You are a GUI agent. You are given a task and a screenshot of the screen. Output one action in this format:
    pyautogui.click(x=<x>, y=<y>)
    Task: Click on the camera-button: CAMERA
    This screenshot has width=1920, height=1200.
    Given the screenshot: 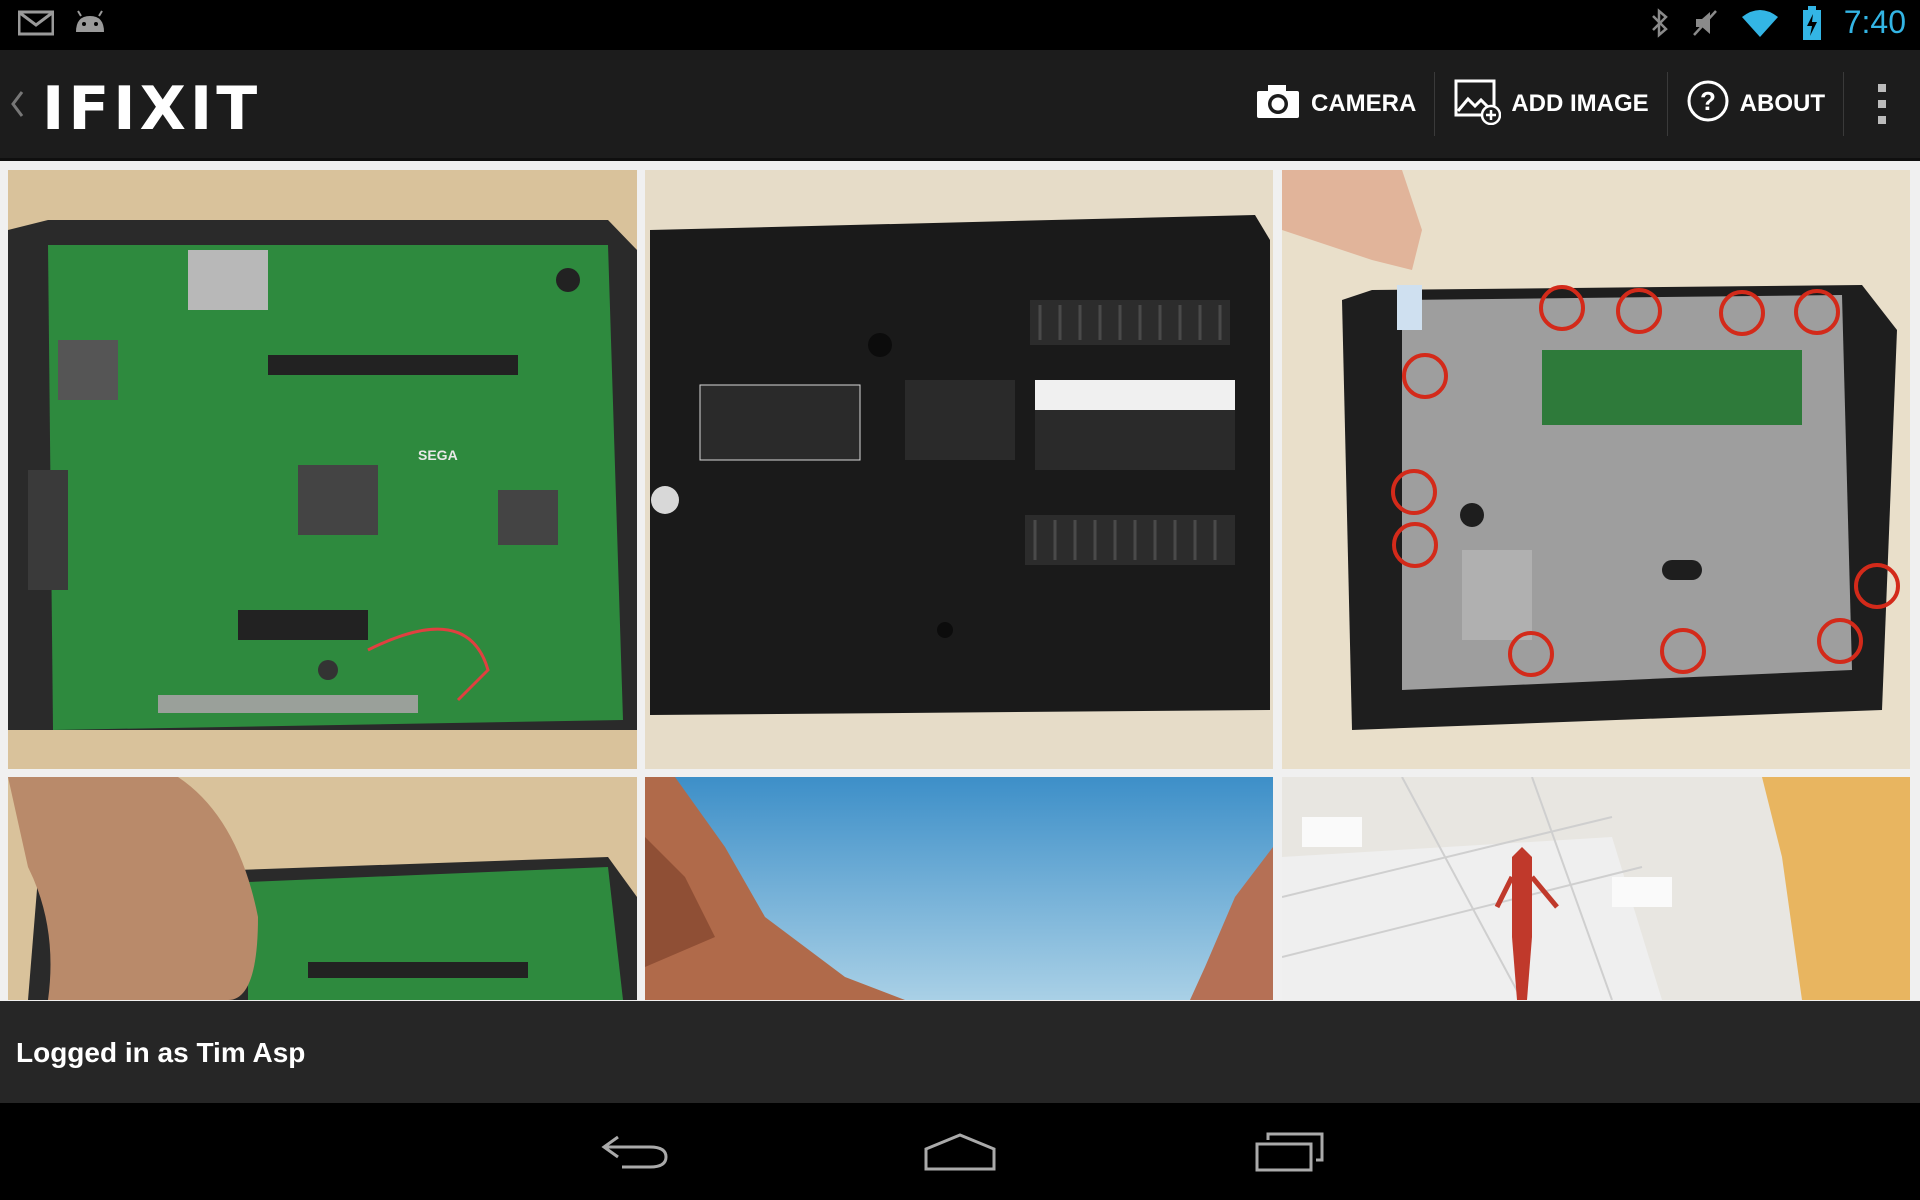 What is the action you would take?
    pyautogui.click(x=1336, y=104)
    